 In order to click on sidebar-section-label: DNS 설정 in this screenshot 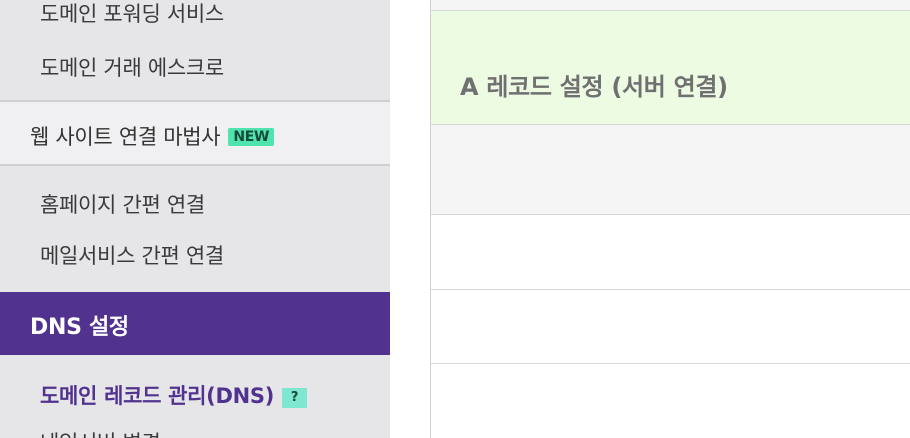, I will do `click(79, 327)`.